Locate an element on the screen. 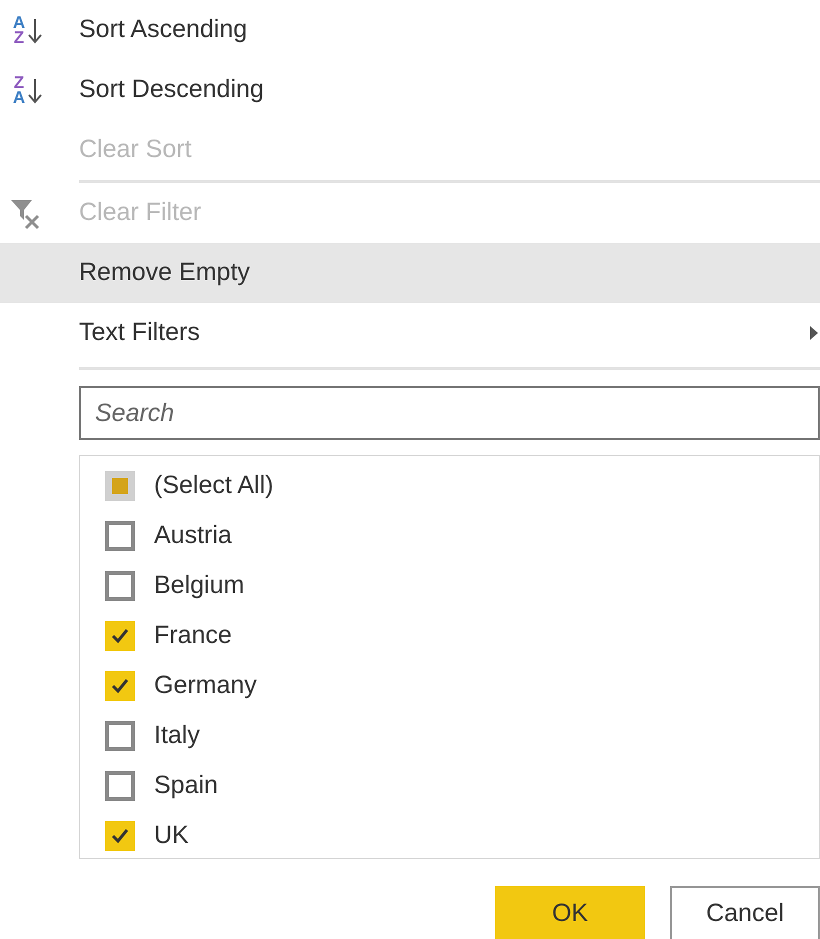 The image size is (820, 939). value-row: UK is located at coordinates (449, 836).